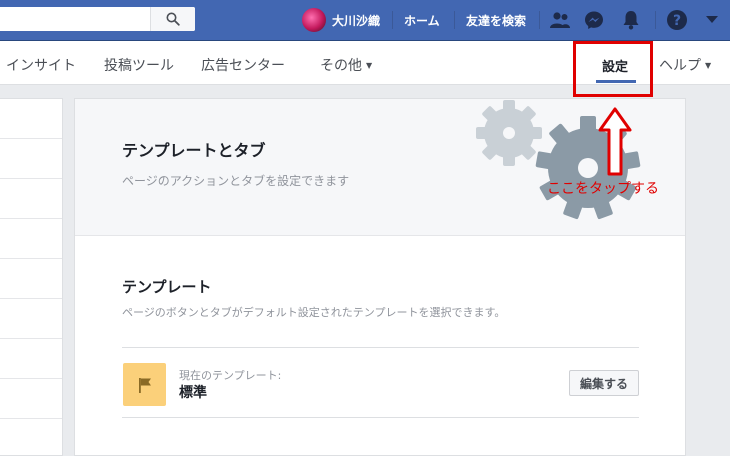 This screenshot has height=456, width=730. I want to click on flag-icon, so click(144, 385).